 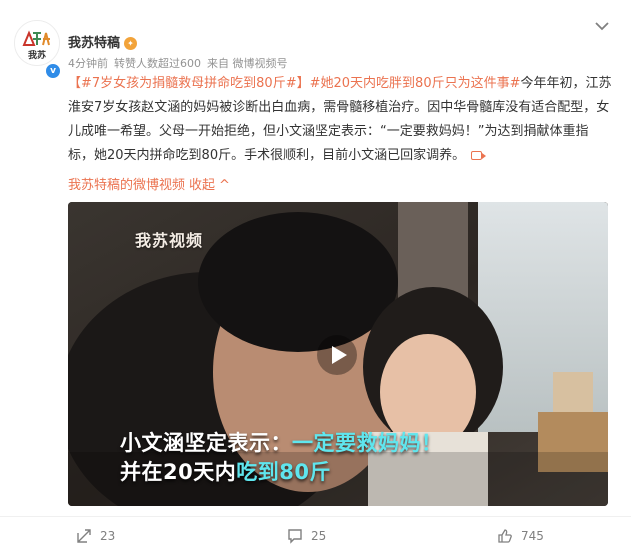 What do you see at coordinates (532, 536) in the screenshot?
I see `like-count: 745` at bounding box center [532, 536].